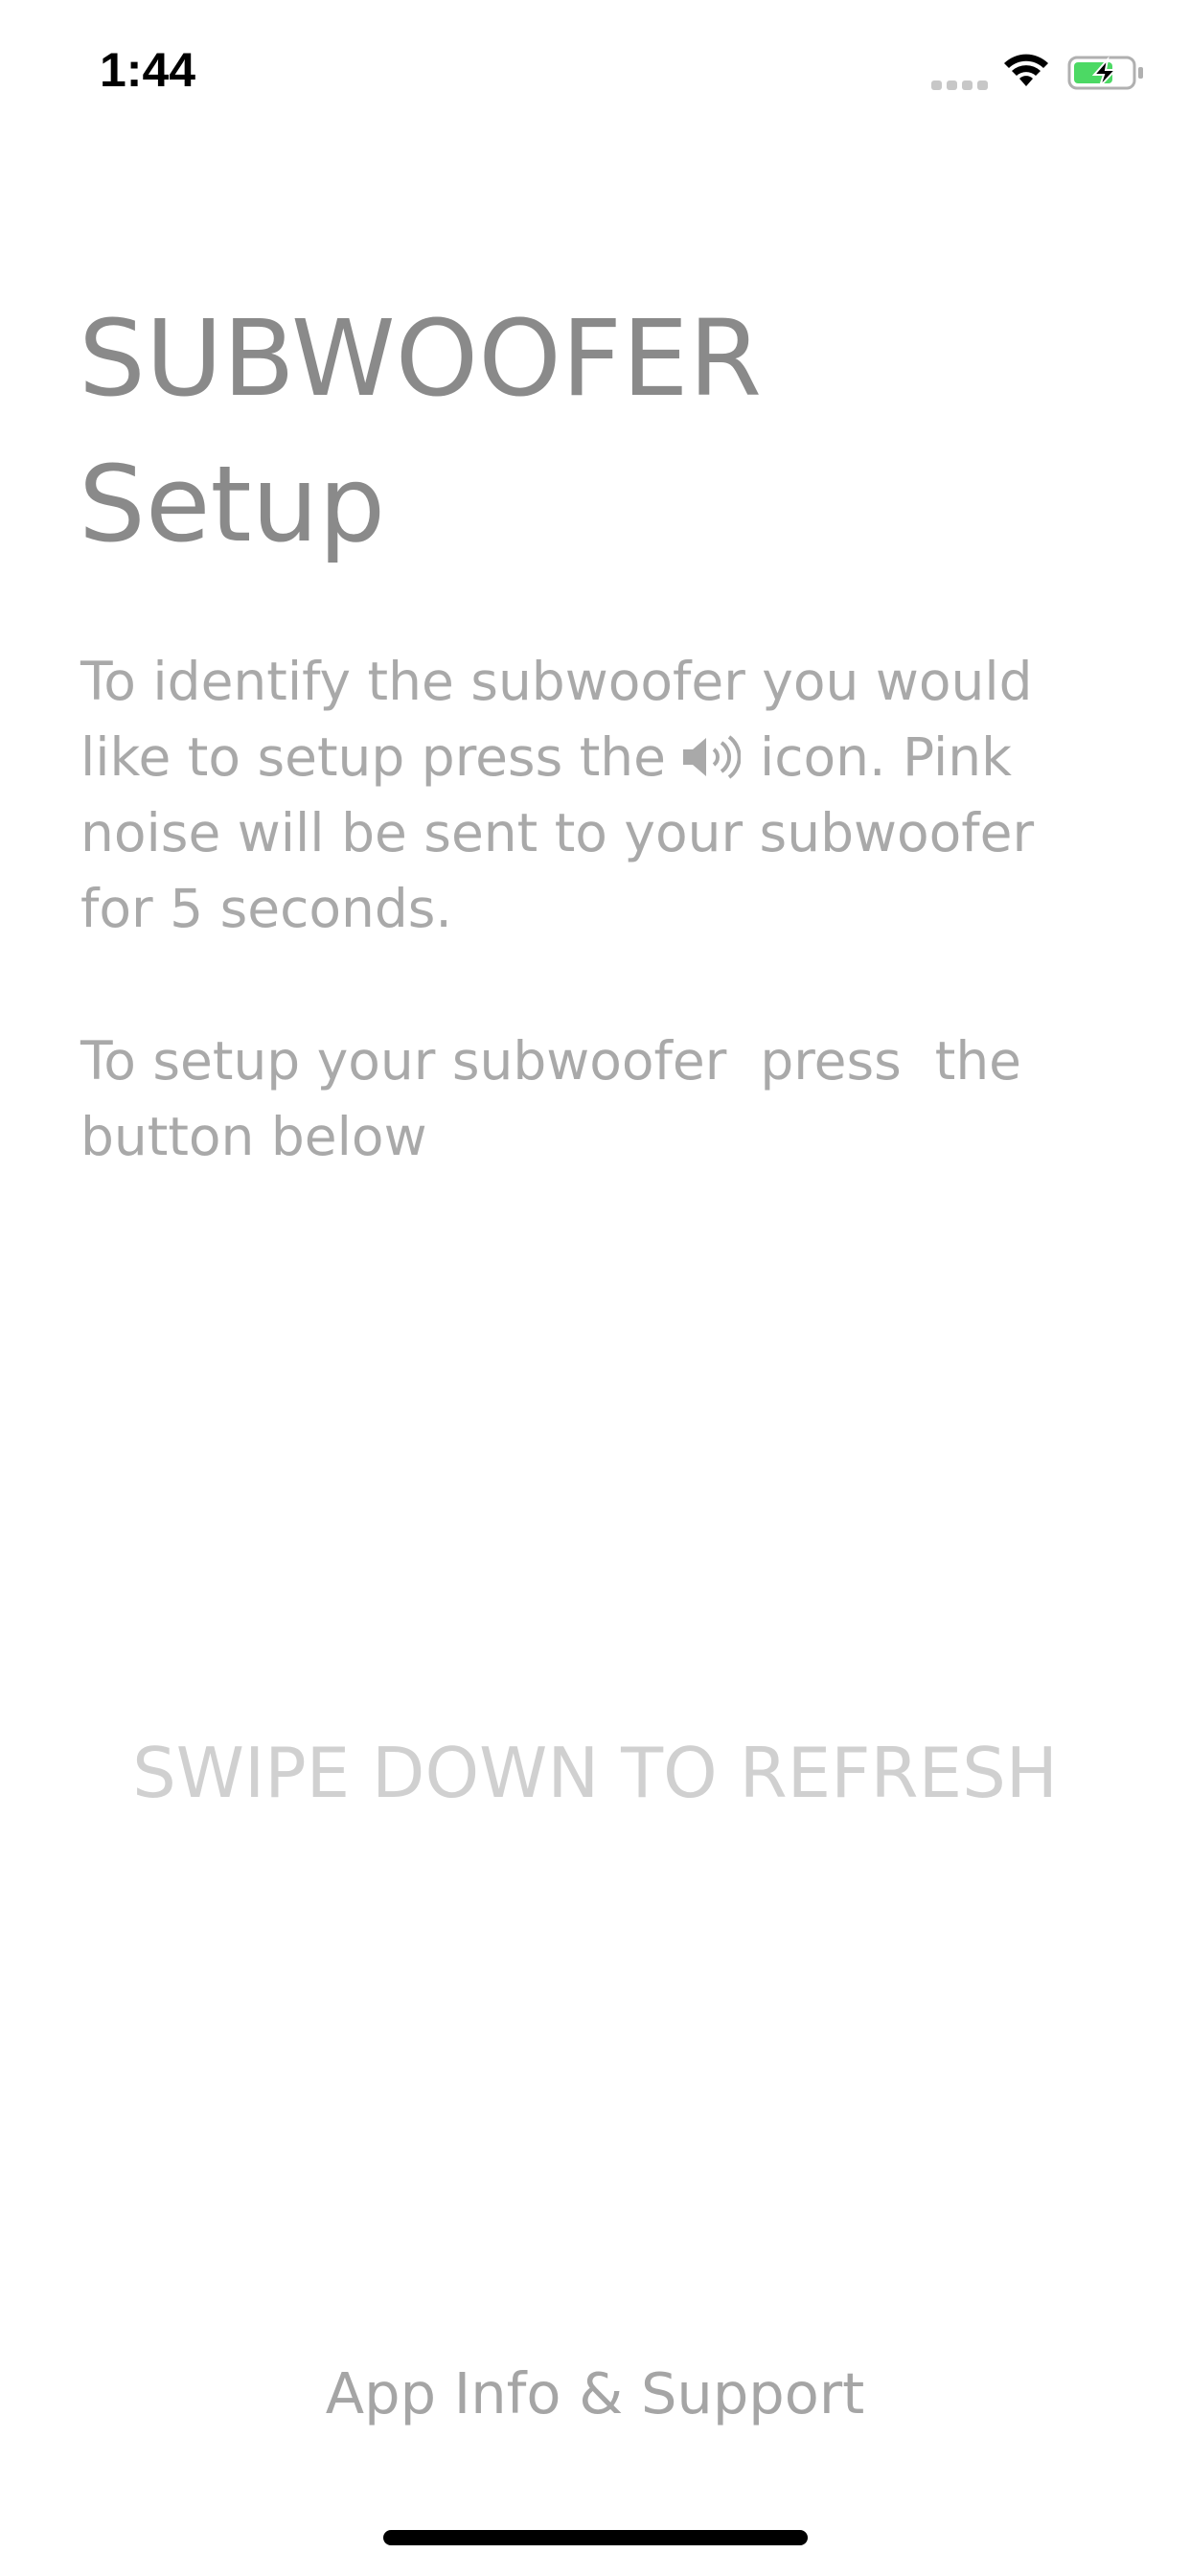  I want to click on home-indicator, so click(595, 2537).